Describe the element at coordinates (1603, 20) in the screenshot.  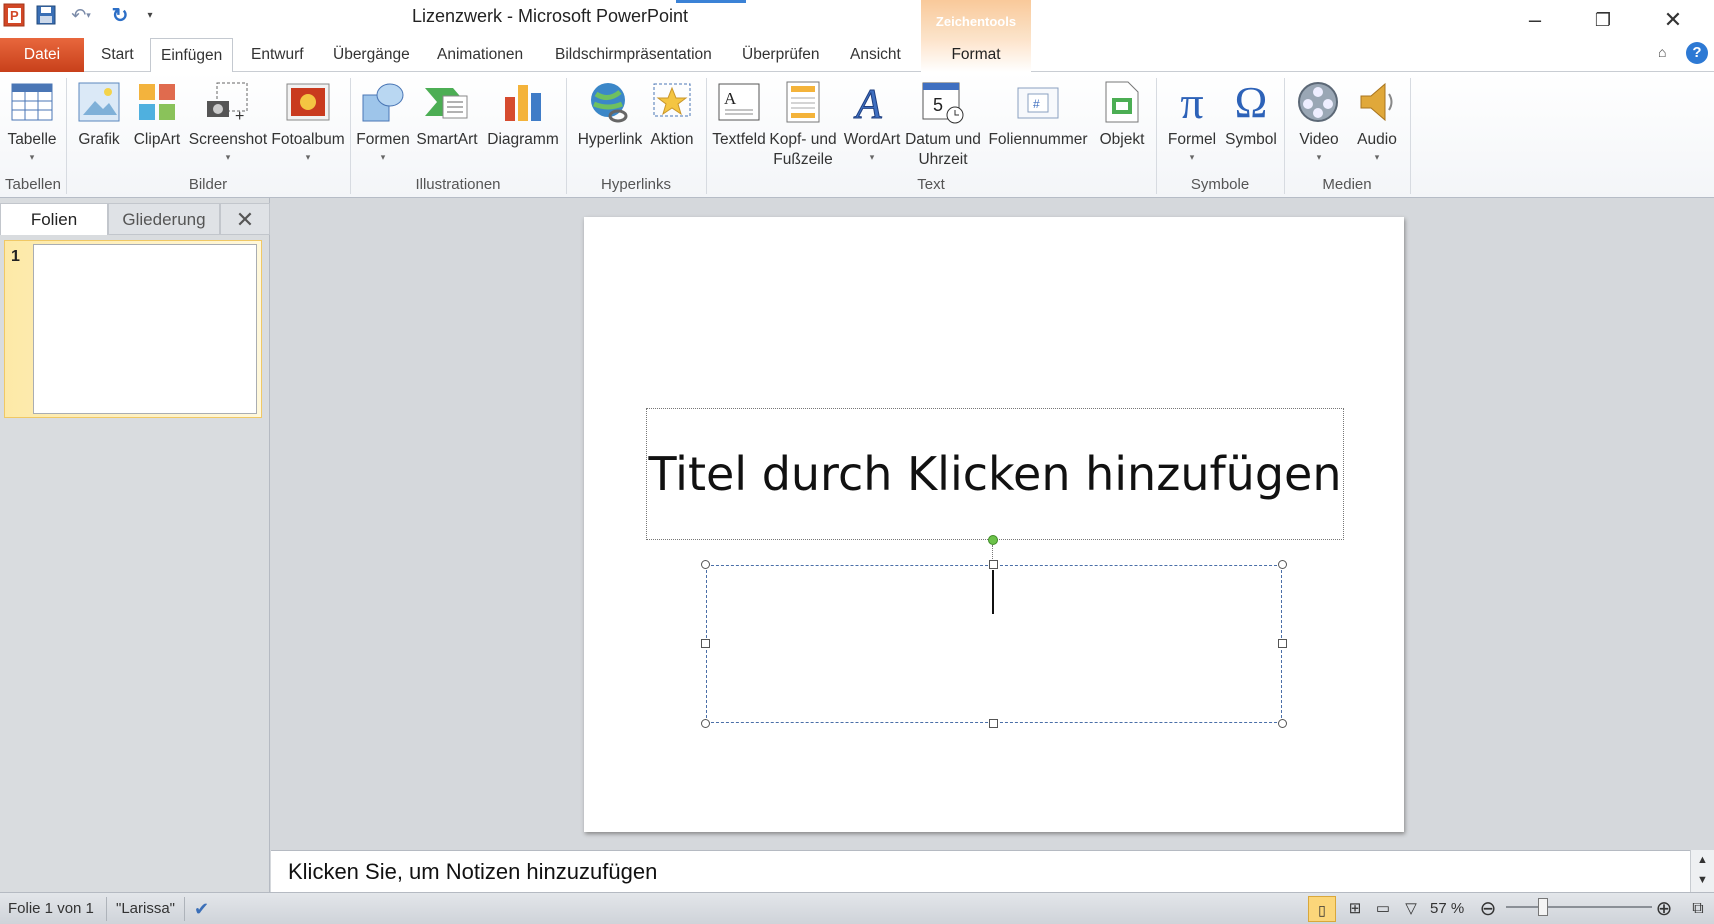
I see `restore-icon: ❐` at that location.